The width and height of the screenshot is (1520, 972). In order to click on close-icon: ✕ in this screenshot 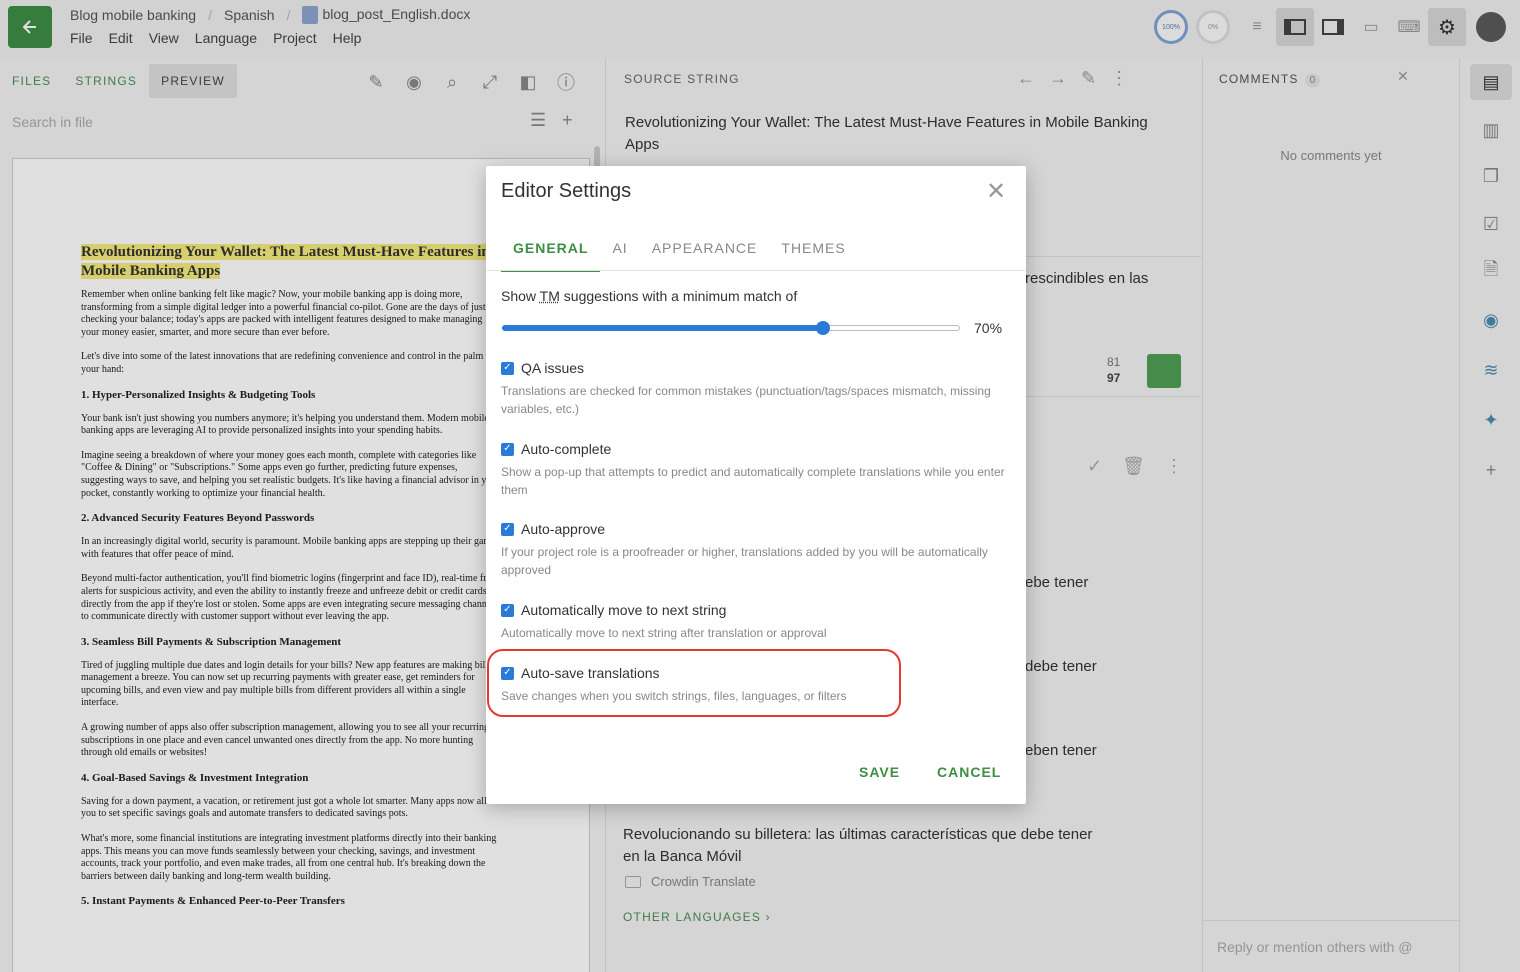, I will do `click(996, 192)`.